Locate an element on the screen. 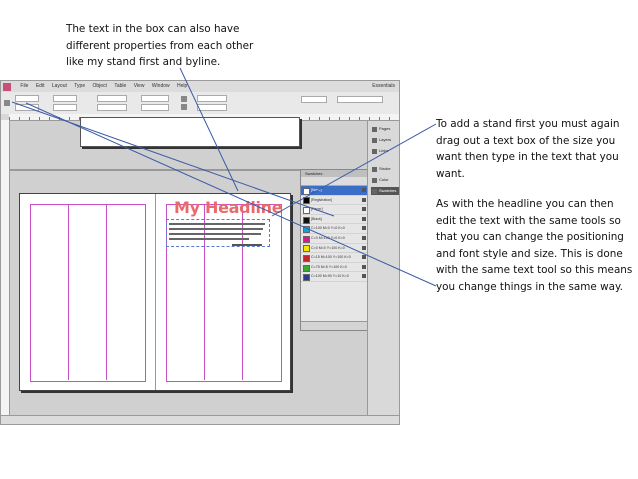 The height and width of the screenshot is (479, 638). callout-line-standfirst is located at coordinates (354, 170).